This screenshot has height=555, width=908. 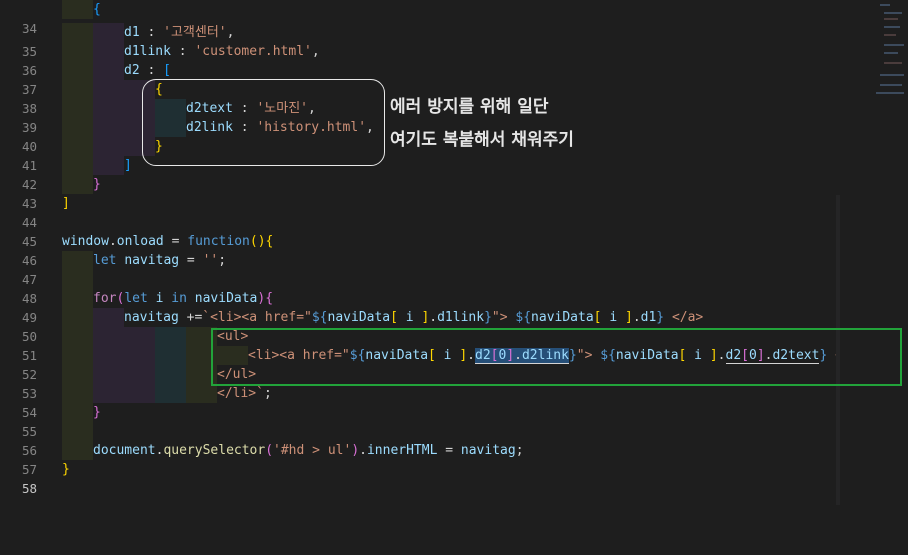 I want to click on annotation-text-line2: 여기도 복붙해서 채워주기, so click(x=482, y=140).